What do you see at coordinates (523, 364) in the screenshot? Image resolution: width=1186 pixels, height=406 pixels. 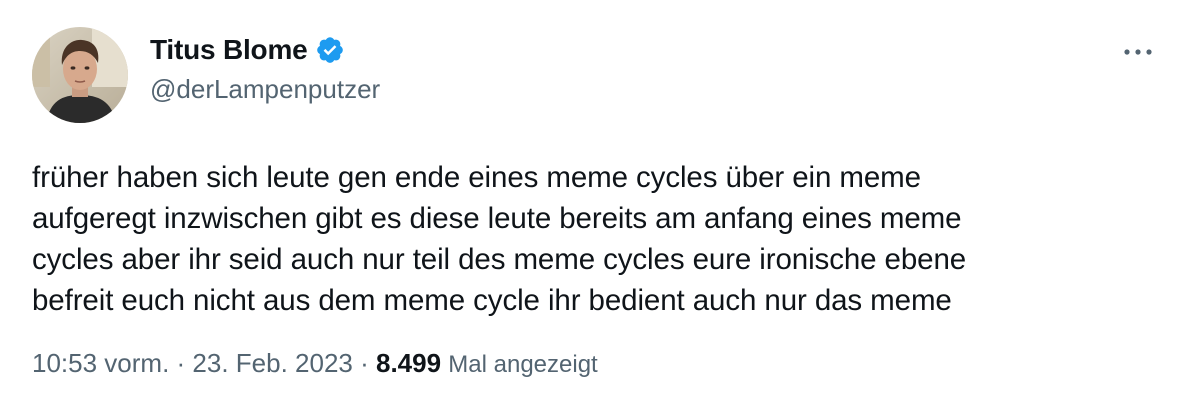 I see `views-label: Mal angezeigt` at bounding box center [523, 364].